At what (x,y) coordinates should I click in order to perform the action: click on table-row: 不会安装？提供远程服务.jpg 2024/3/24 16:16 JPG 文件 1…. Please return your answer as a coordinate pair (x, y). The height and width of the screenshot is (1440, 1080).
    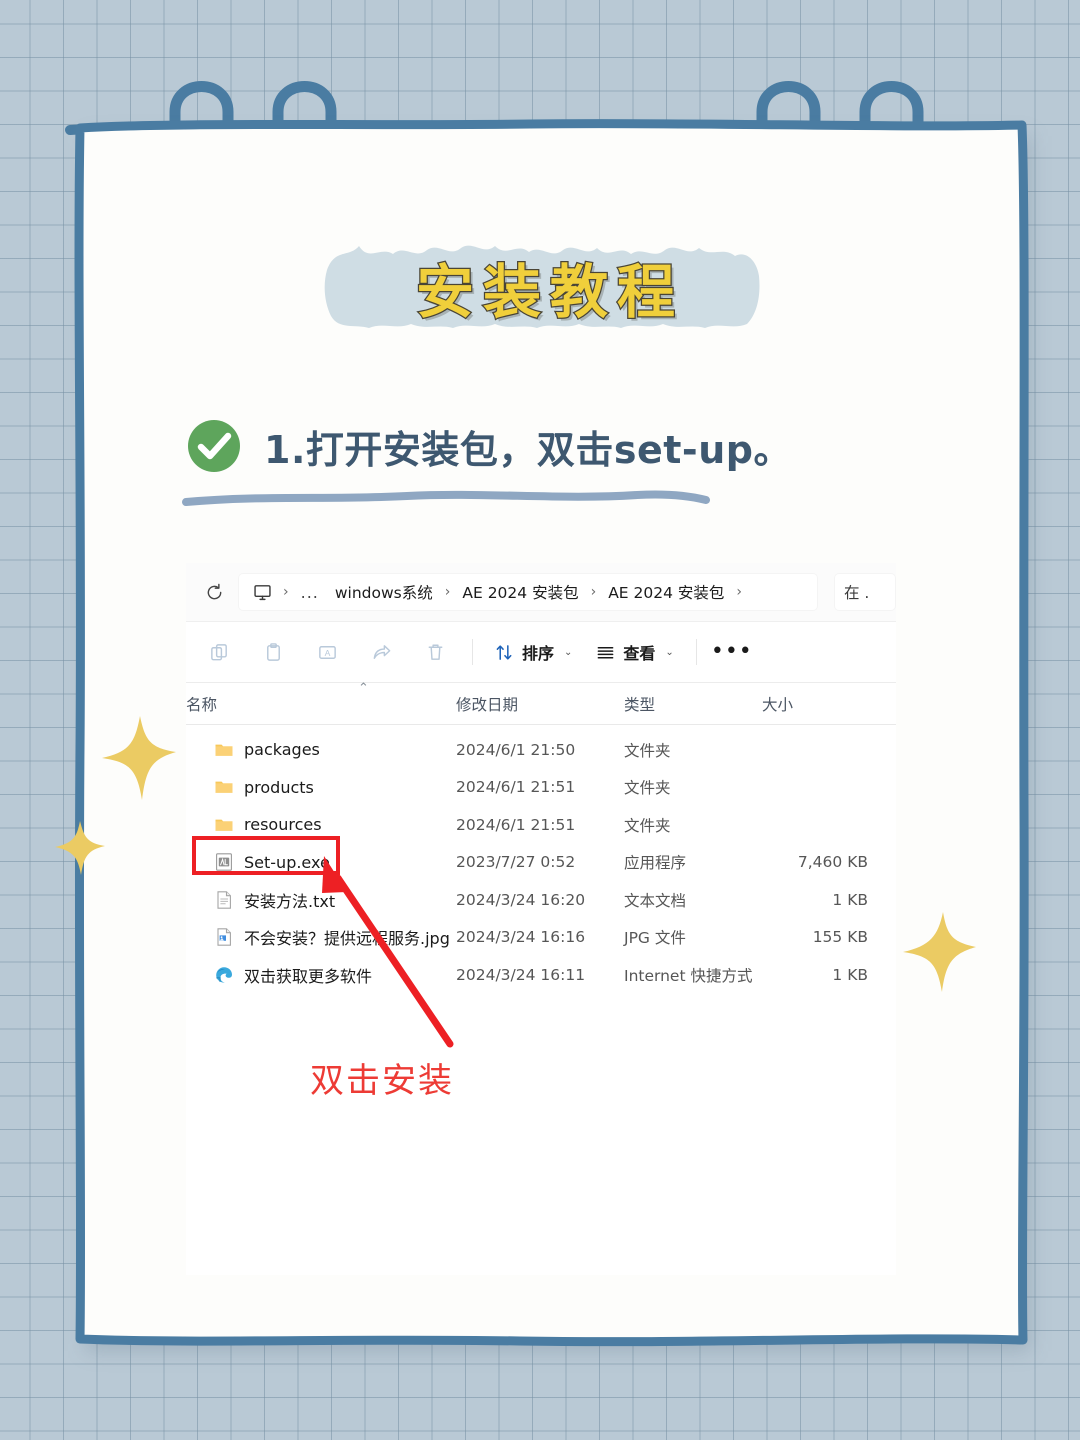
    Looking at the image, I should click on (541, 938).